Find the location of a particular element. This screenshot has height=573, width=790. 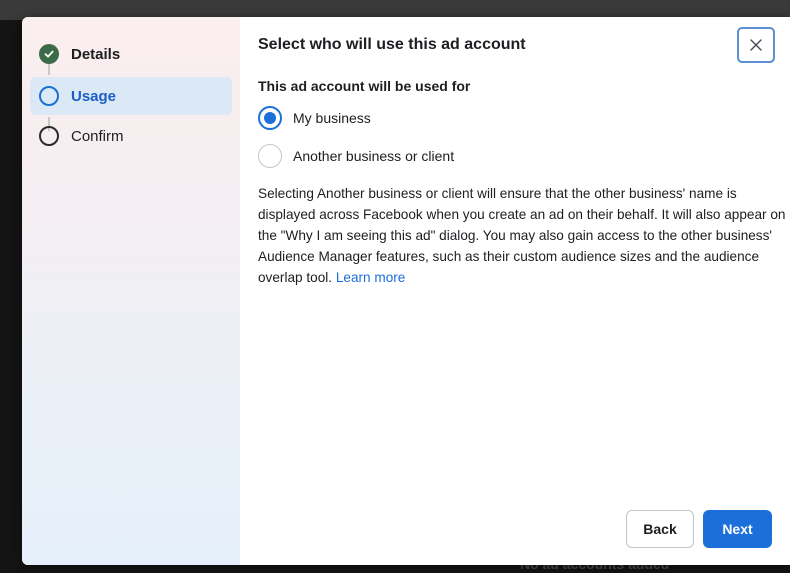

option-my-business: My business is located at coordinates (314, 118).